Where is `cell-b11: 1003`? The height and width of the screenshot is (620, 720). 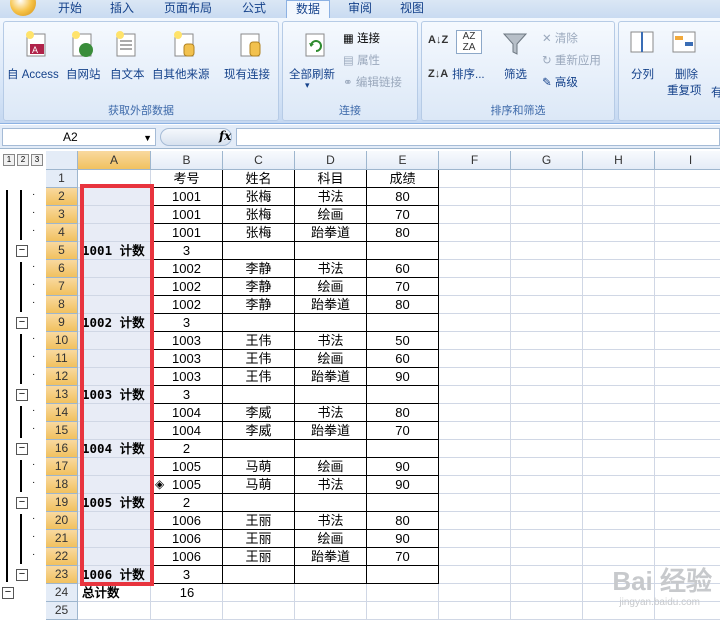
cell-b11: 1003 is located at coordinates (187, 359).